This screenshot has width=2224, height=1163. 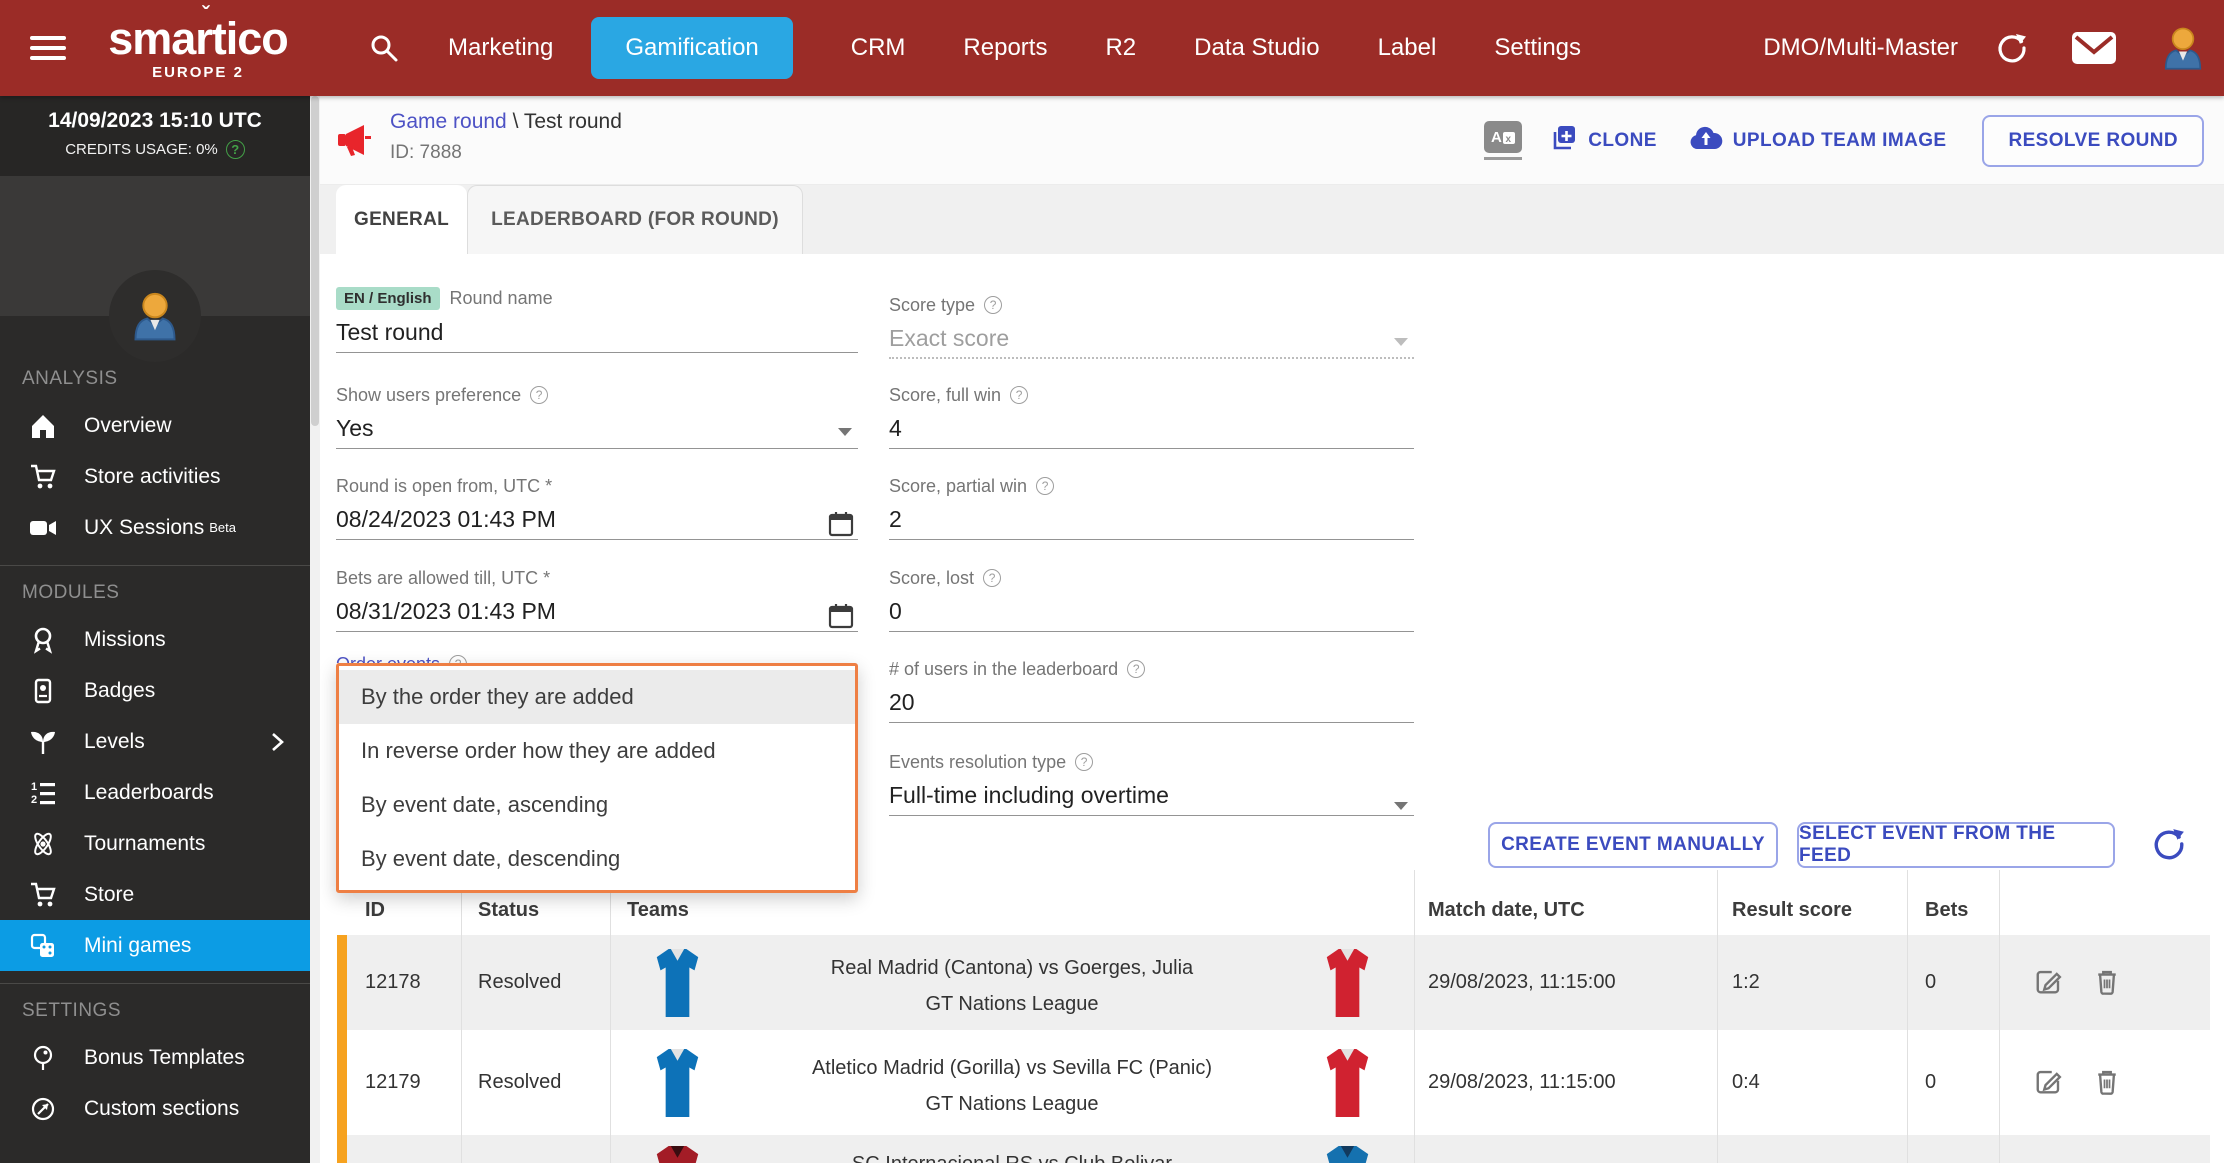 What do you see at coordinates (2183, 48) in the screenshot?
I see `user-avatar` at bounding box center [2183, 48].